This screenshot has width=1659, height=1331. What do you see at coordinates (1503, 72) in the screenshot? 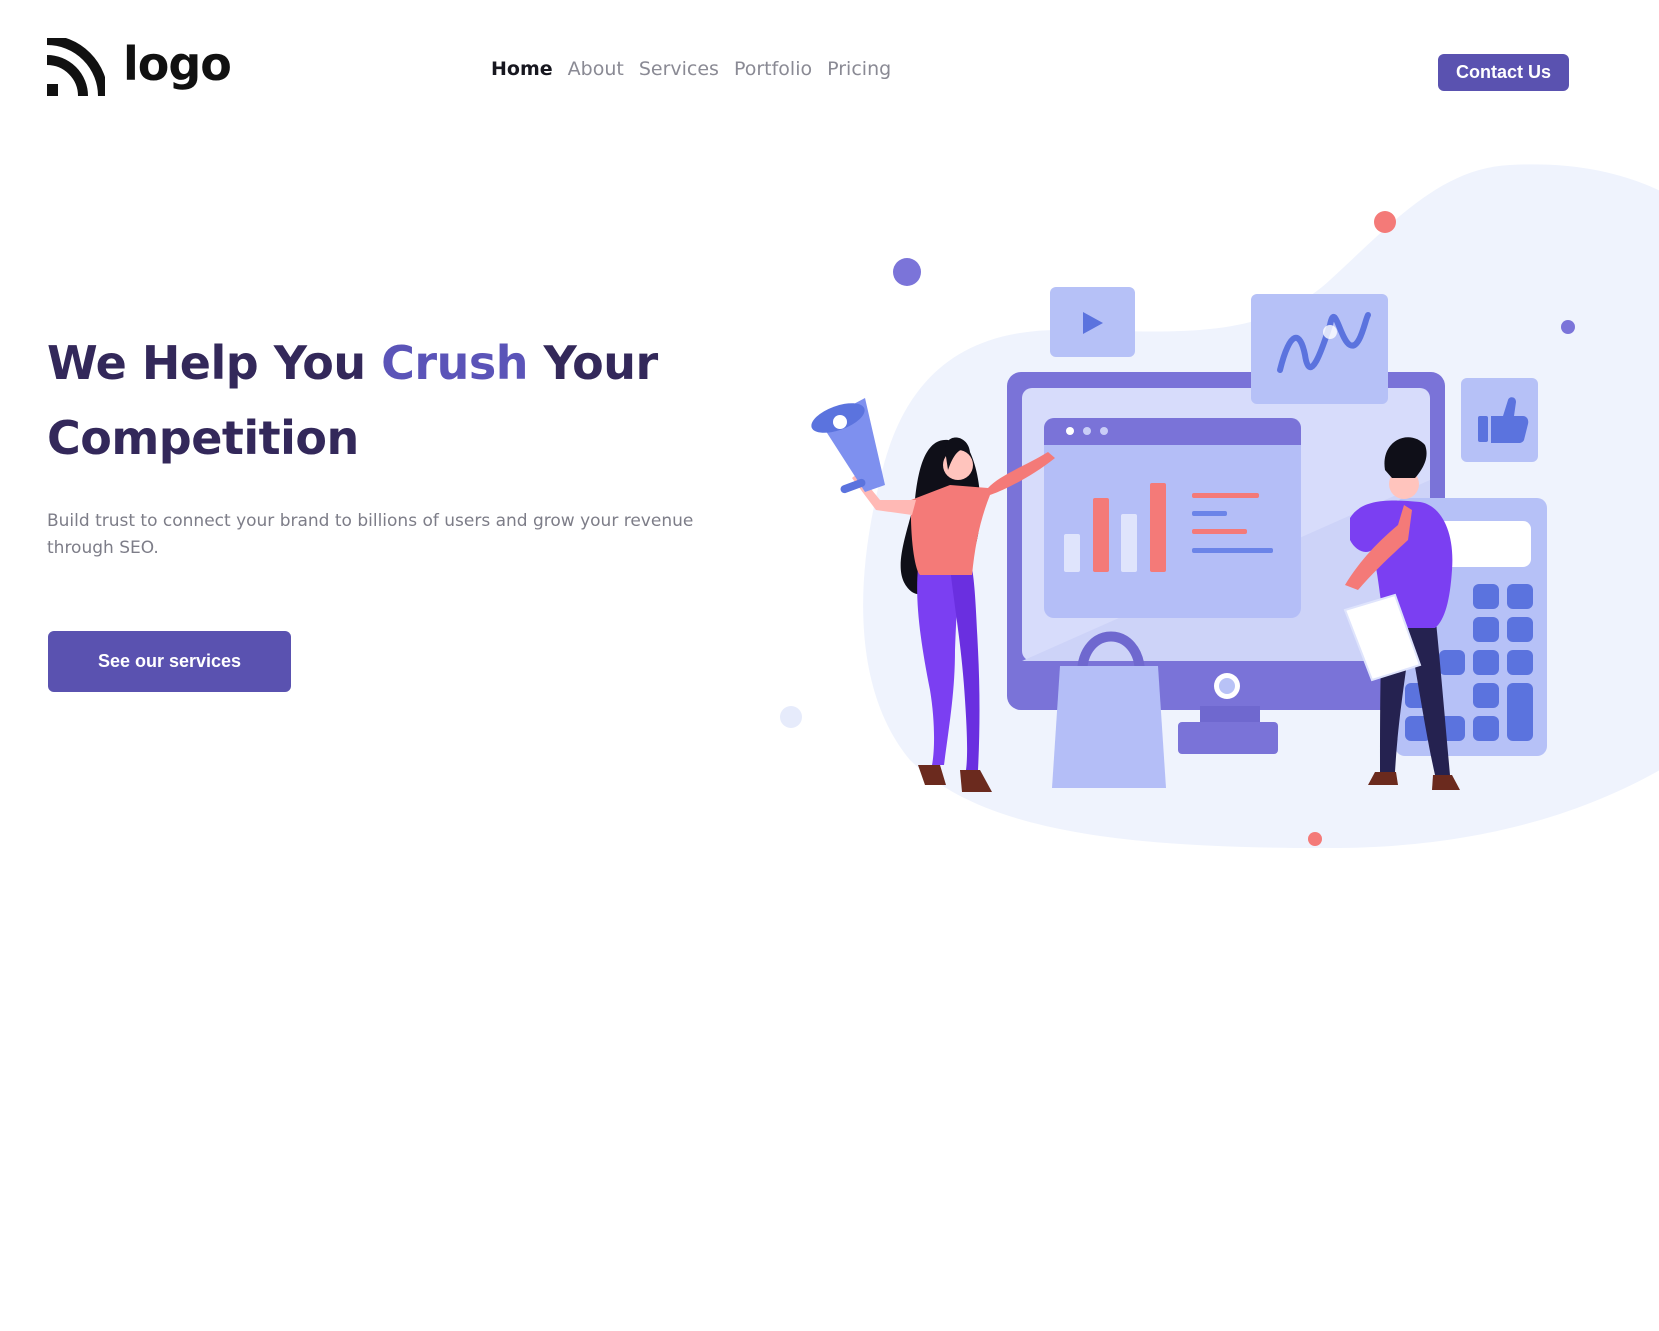
I see `contact-us-button: Contact Us` at bounding box center [1503, 72].